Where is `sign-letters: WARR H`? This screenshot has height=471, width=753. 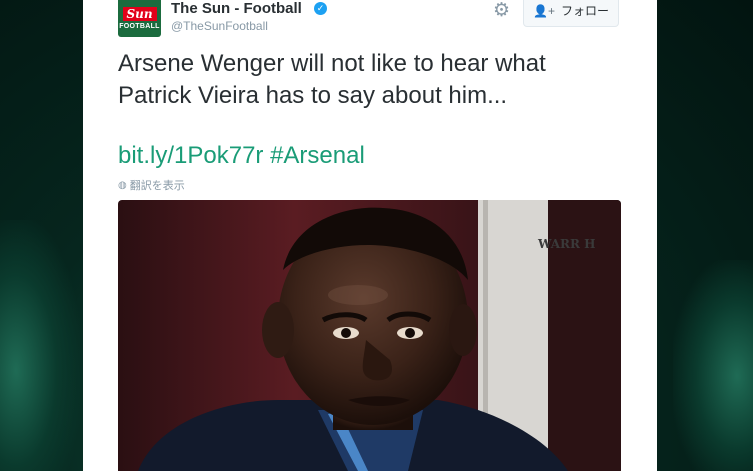
sign-letters: WARR H is located at coordinates (566, 244).